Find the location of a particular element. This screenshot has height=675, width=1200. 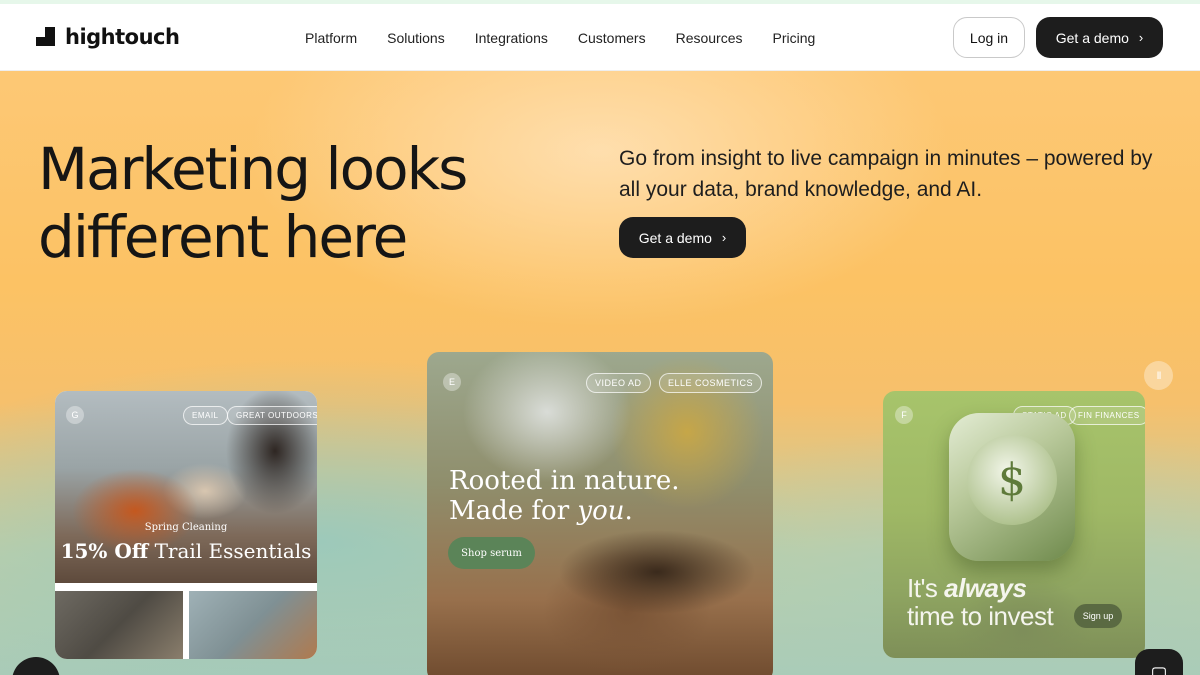

shop-serum-button: Shop serum is located at coordinates (491, 553).